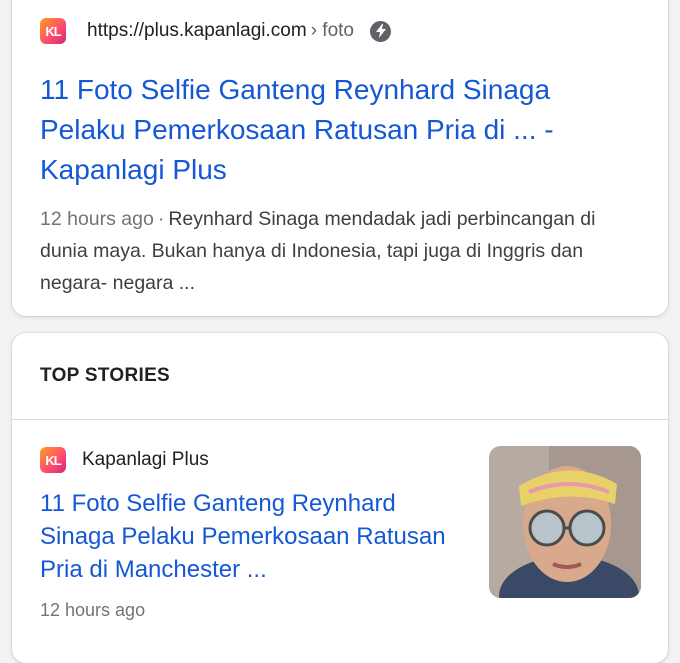  What do you see at coordinates (105, 375) in the screenshot?
I see `top-stories-header: TOP STORIES` at bounding box center [105, 375].